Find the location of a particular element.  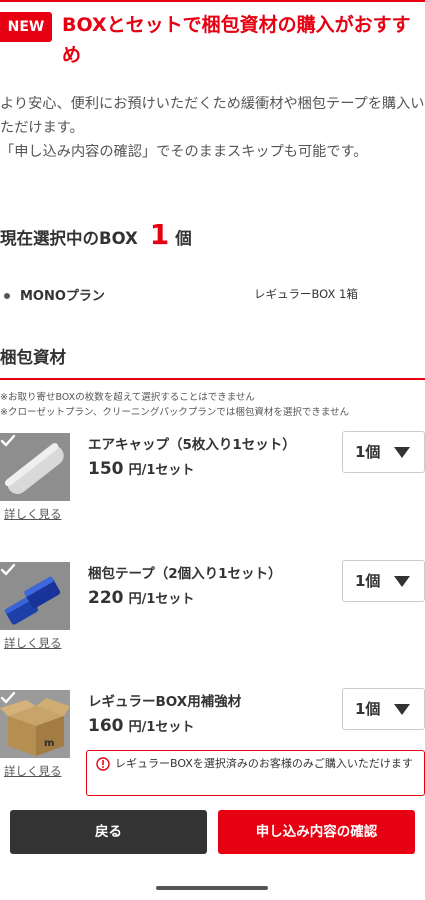

selected-box-number: 1 is located at coordinates (159, 234).